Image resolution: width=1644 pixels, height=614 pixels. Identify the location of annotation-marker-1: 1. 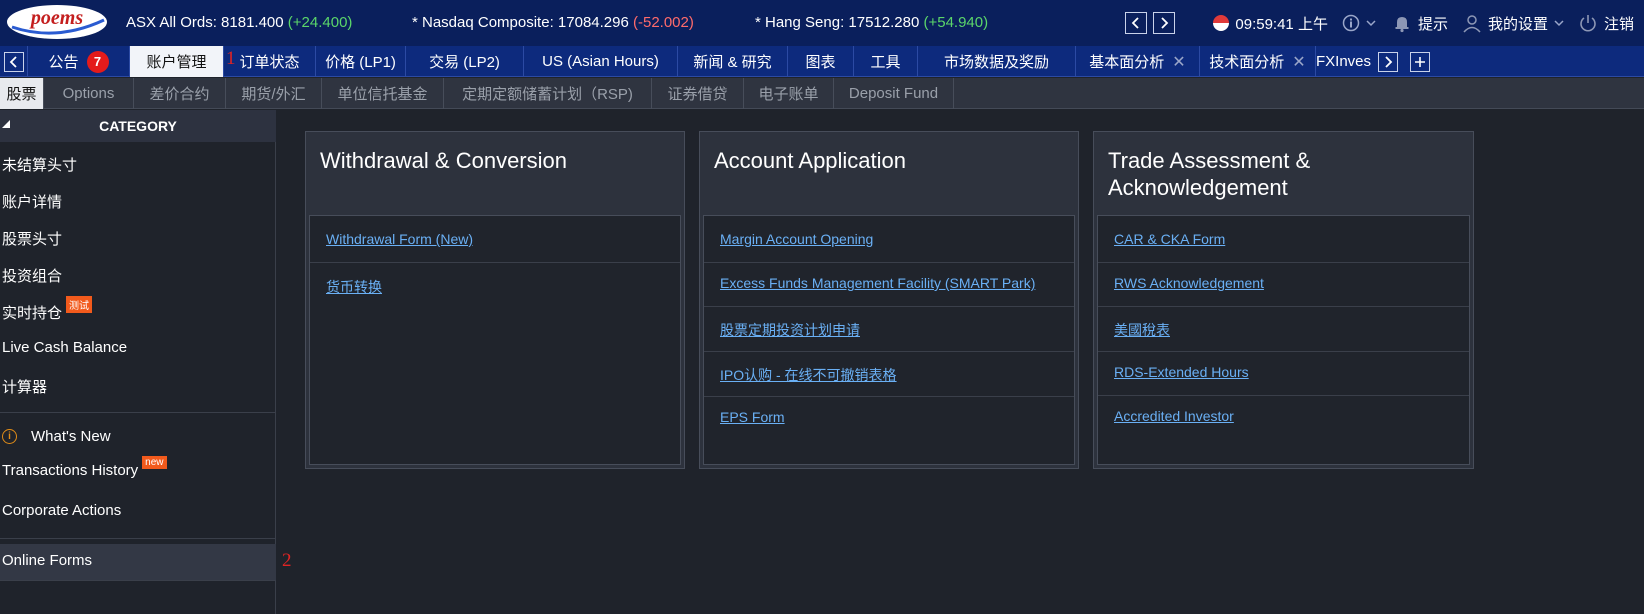
(231, 58).